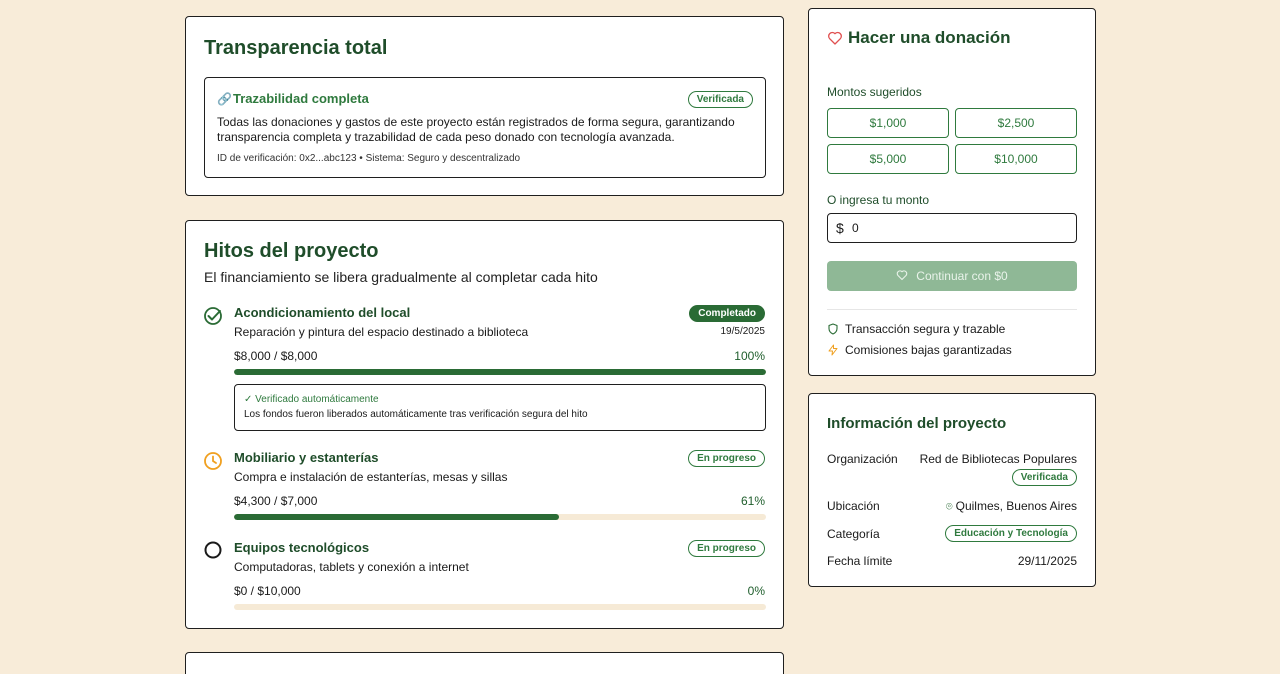  What do you see at coordinates (874, 92) in the screenshot?
I see `suggested-amounts-label: Montos sugeridos` at bounding box center [874, 92].